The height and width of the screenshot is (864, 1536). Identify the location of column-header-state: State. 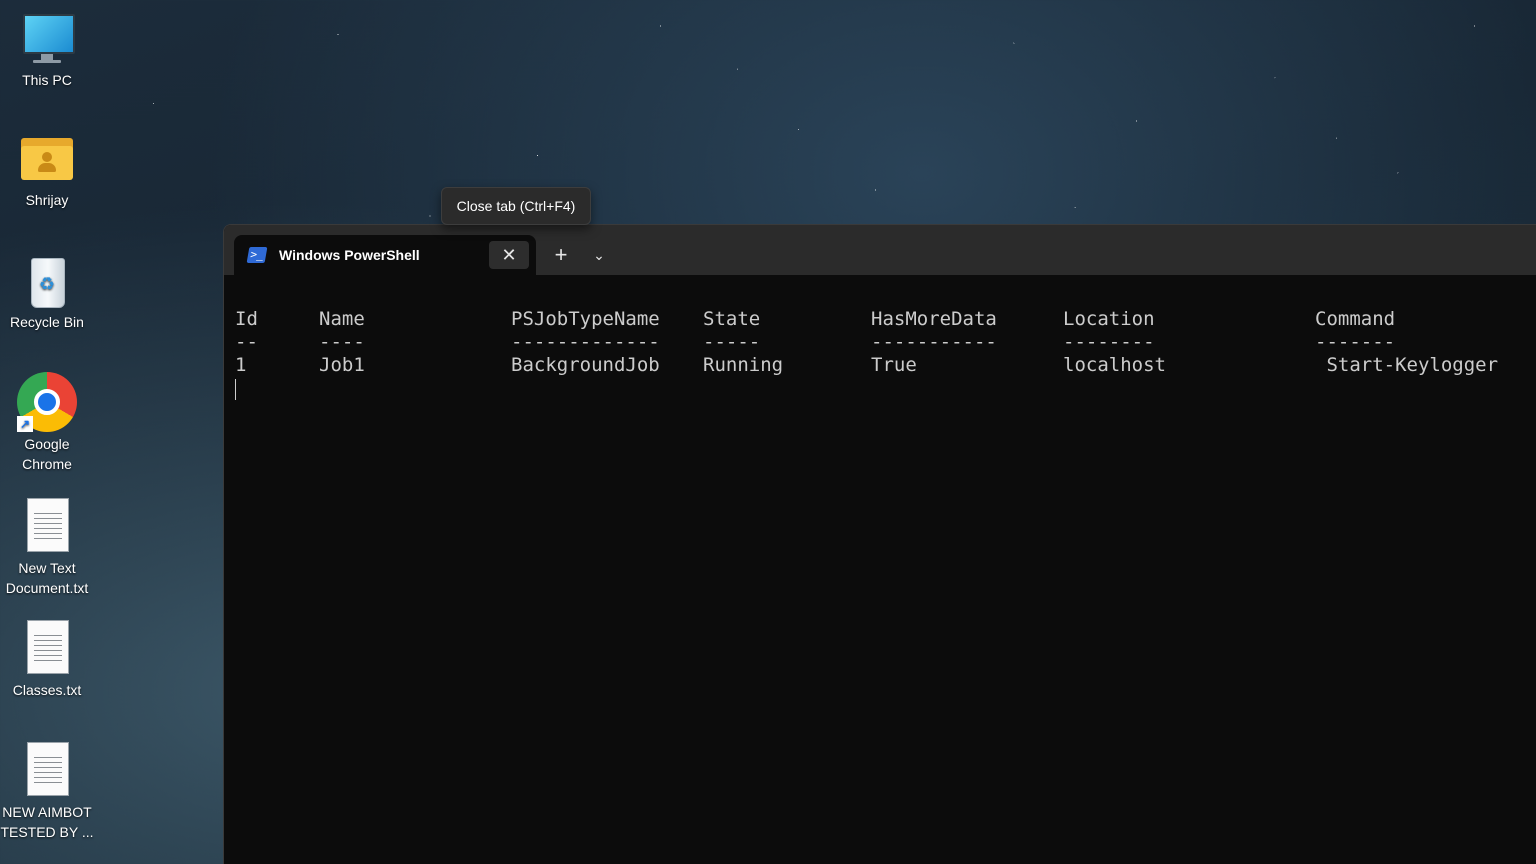
(732, 319).